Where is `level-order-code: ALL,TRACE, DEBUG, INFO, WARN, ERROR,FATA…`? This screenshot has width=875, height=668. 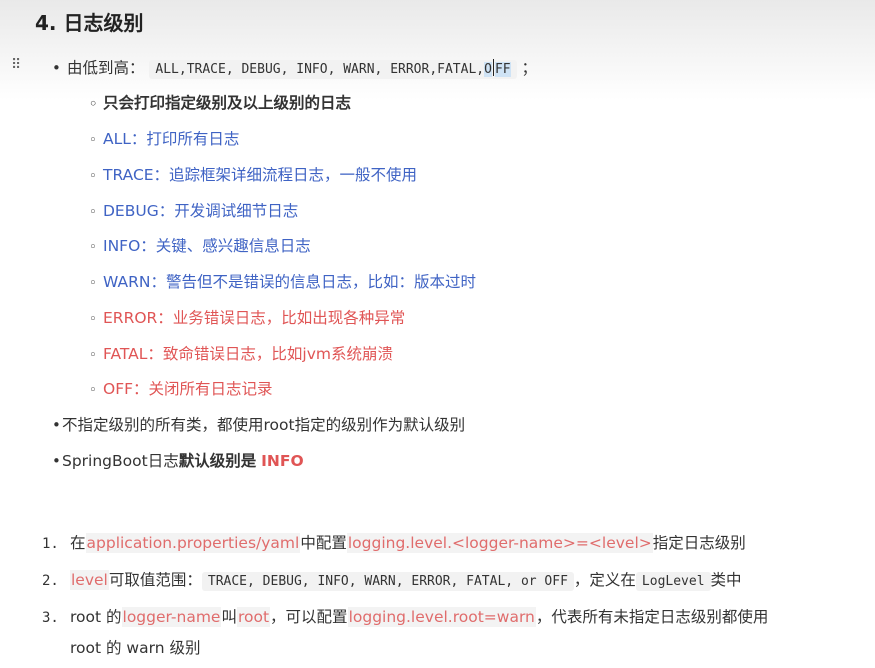
level-order-code: ALL,TRACE, DEBUG, INFO, WARN, ERROR,FATA… is located at coordinates (333, 69).